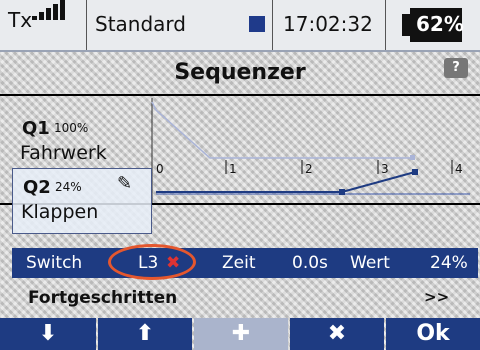 The height and width of the screenshot is (350, 480). What do you see at coordinates (286, 182) in the screenshot?
I see `q2-curve` at bounding box center [286, 182].